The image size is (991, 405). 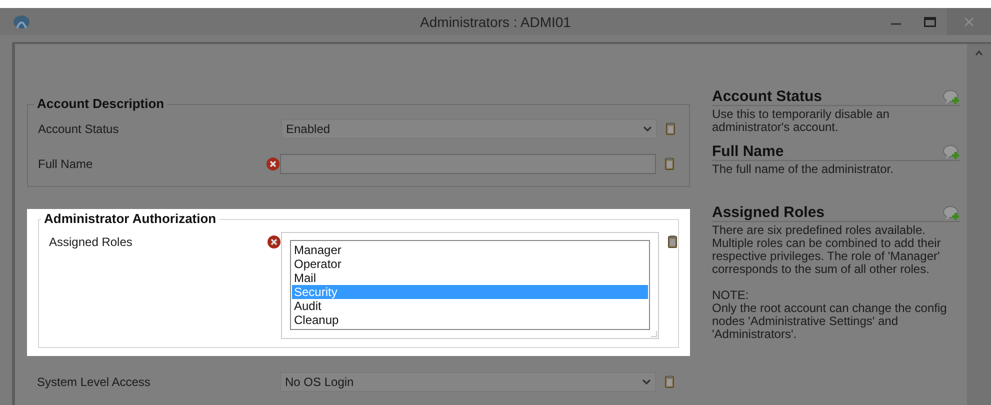 What do you see at coordinates (470, 306) in the screenshot?
I see `role-option: Audit` at bounding box center [470, 306].